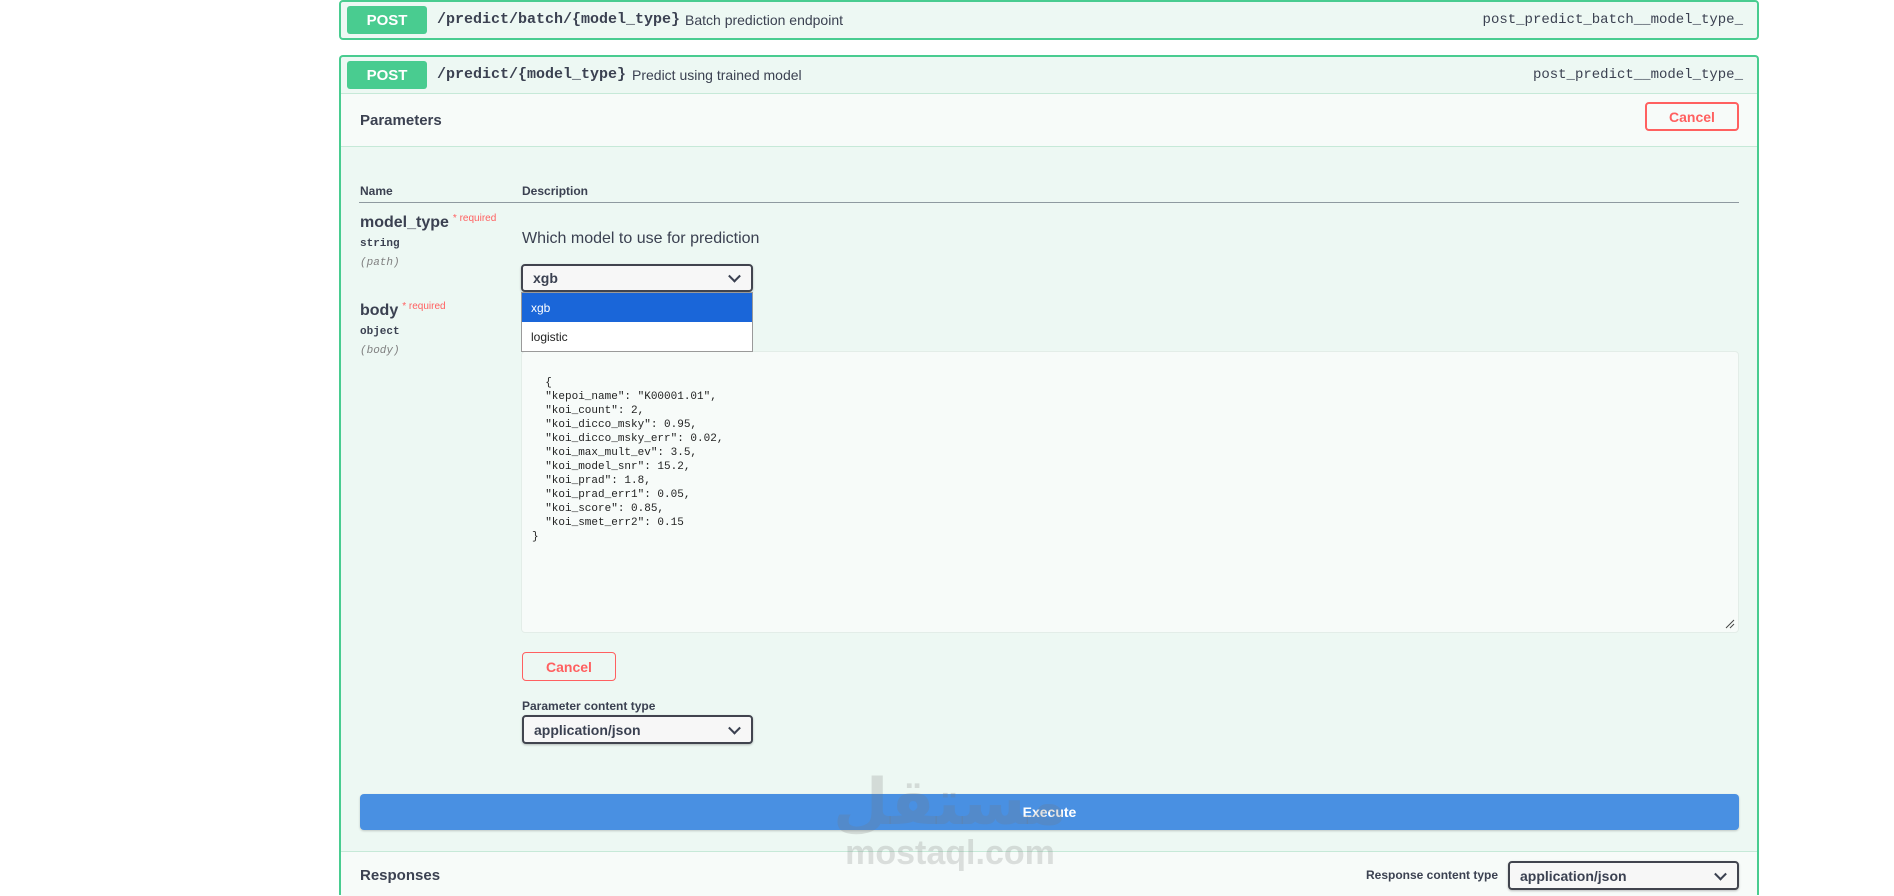 This screenshot has height=896, width=1894. I want to click on resize-handle-icon, so click(1730, 624).